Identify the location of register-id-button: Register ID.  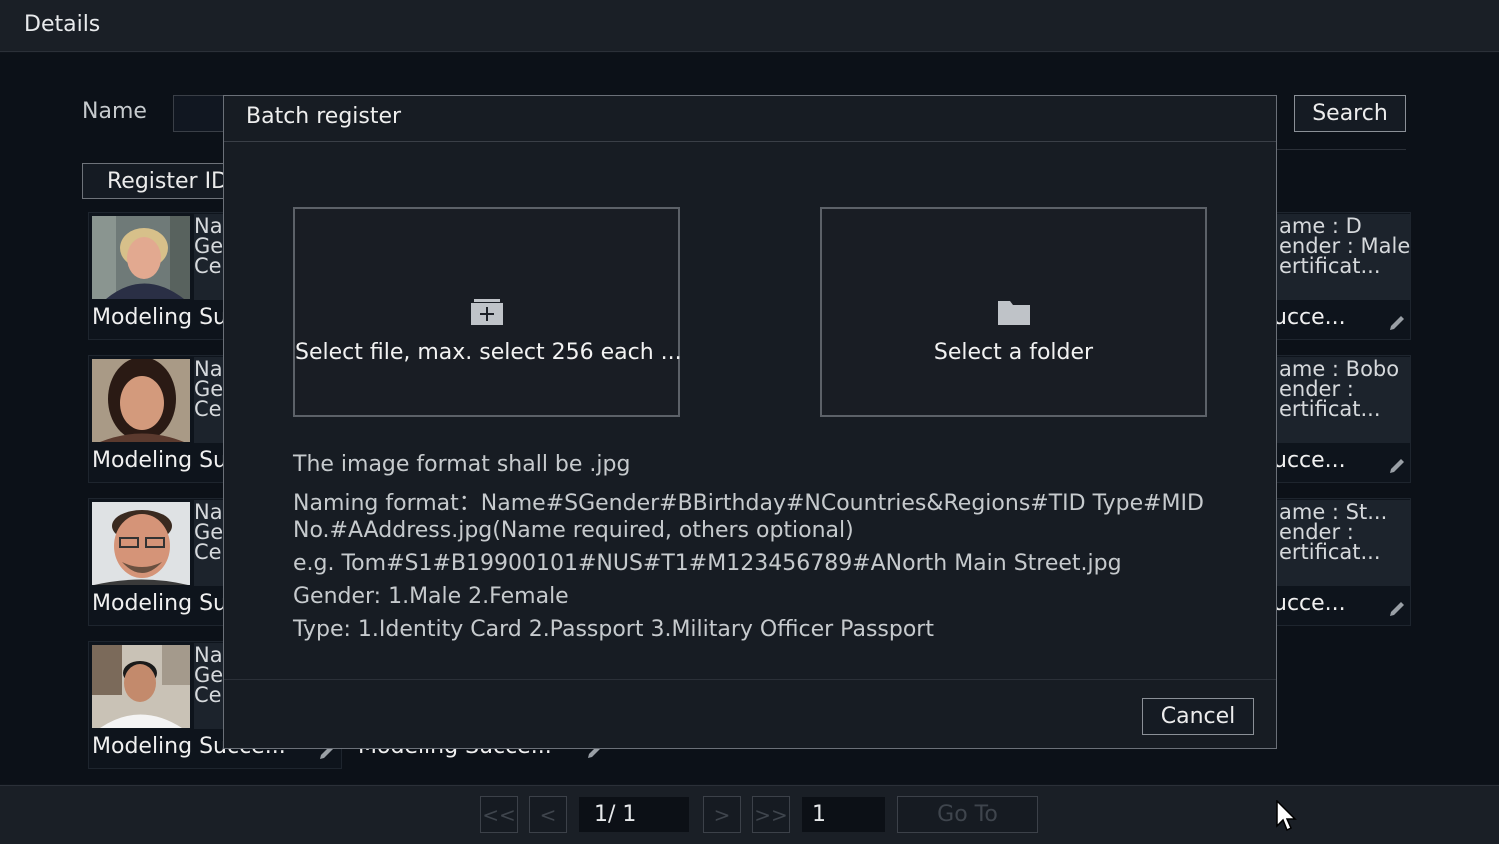
(162, 181).